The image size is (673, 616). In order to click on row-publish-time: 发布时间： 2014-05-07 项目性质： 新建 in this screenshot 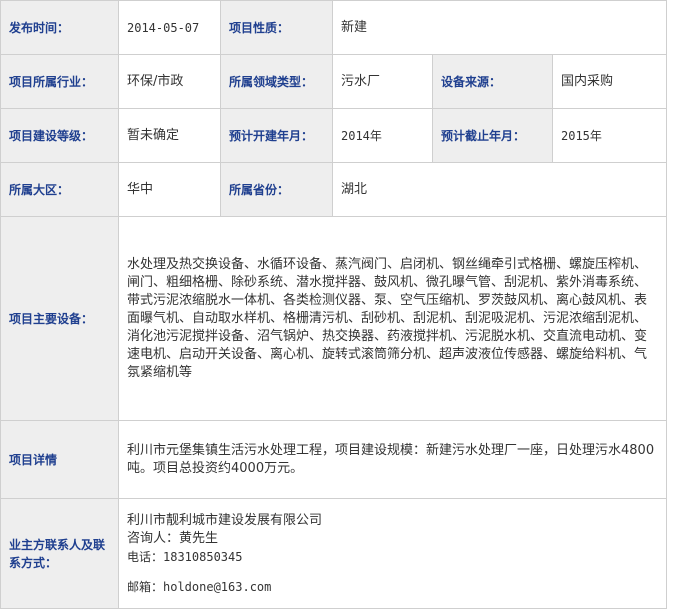, I will do `click(334, 27)`.